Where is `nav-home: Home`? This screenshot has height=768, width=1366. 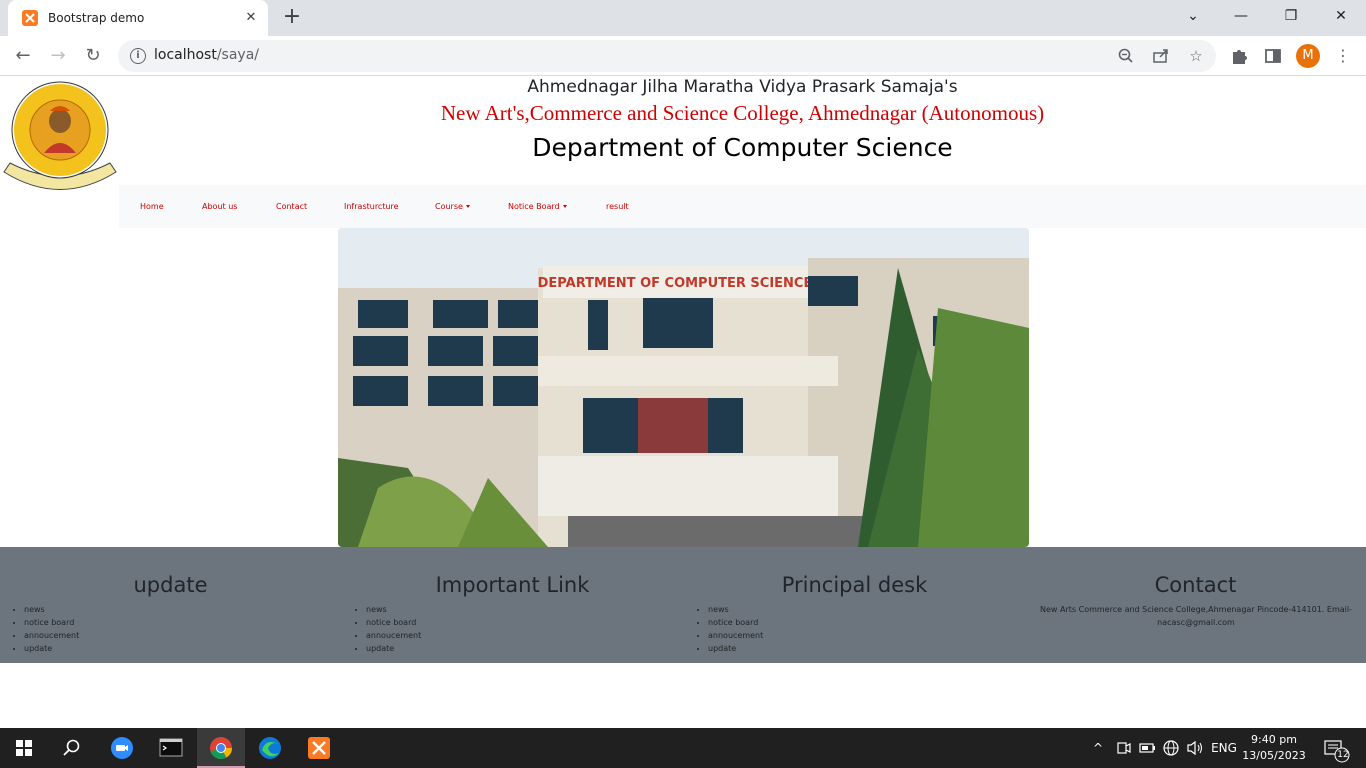 nav-home: Home is located at coordinates (152, 206).